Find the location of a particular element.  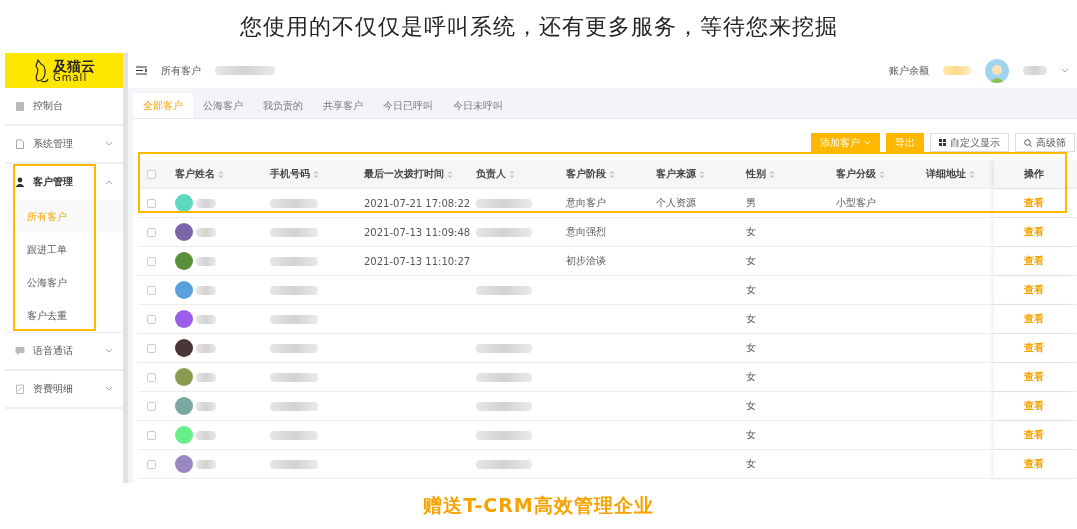

sidebar-item: 系统管理 is located at coordinates (64, 144).